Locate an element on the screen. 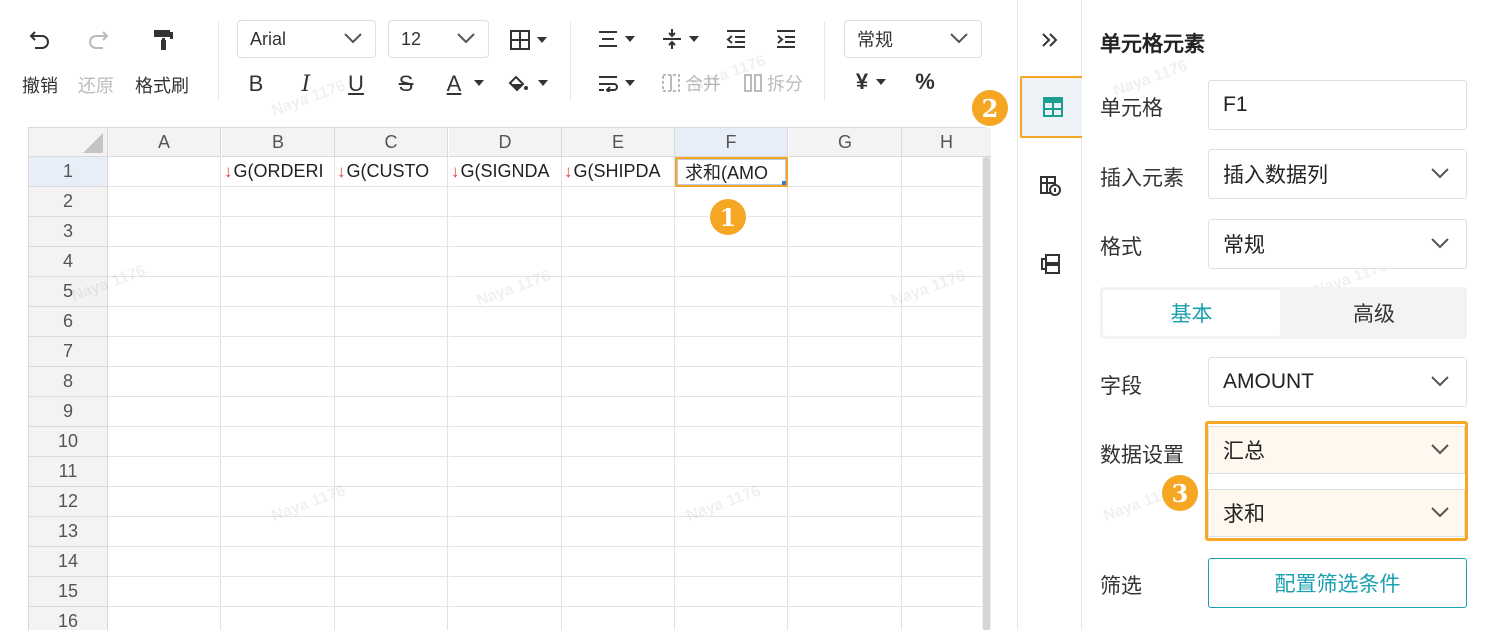 The image size is (1487, 630). cell-g4 is located at coordinates (845, 262).